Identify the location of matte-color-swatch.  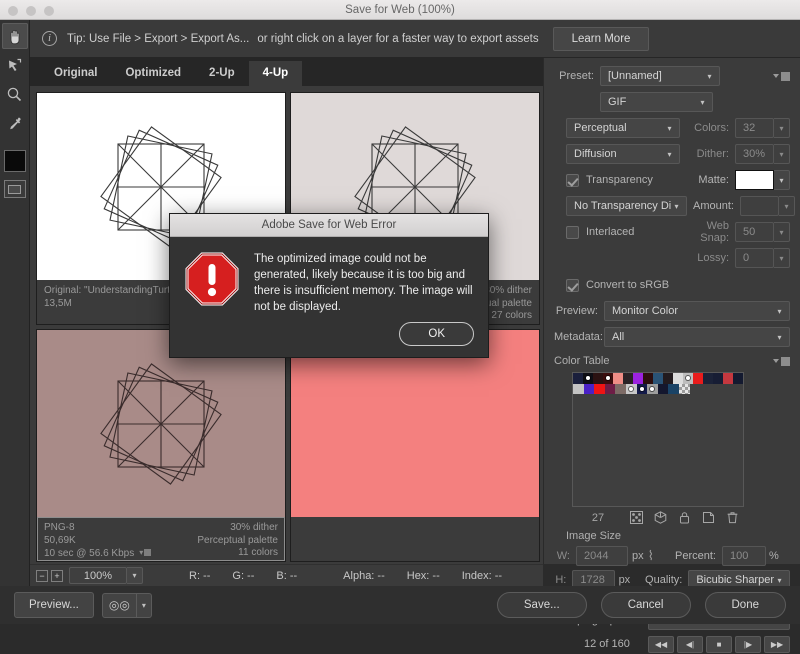
(754, 180).